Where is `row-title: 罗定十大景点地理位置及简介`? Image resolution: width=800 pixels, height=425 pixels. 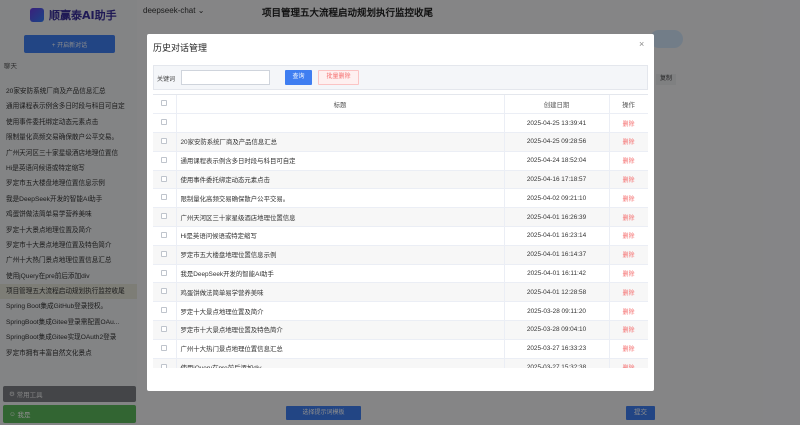
row-title: 罗定十大景点地理位置及简介 is located at coordinates (340, 311).